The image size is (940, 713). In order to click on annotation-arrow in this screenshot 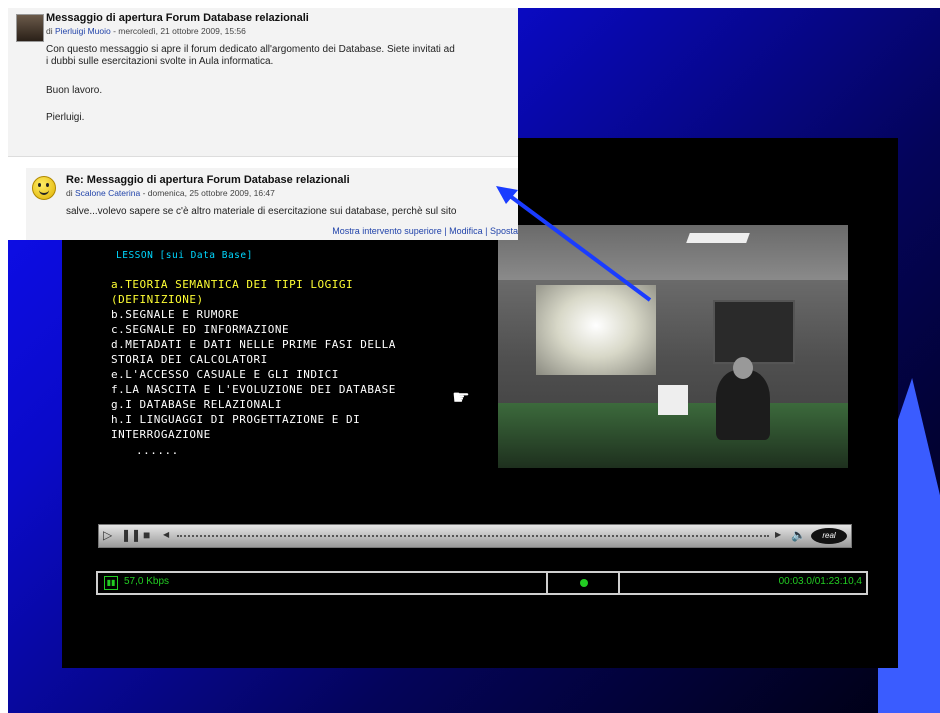, I will do `click(574, 244)`.